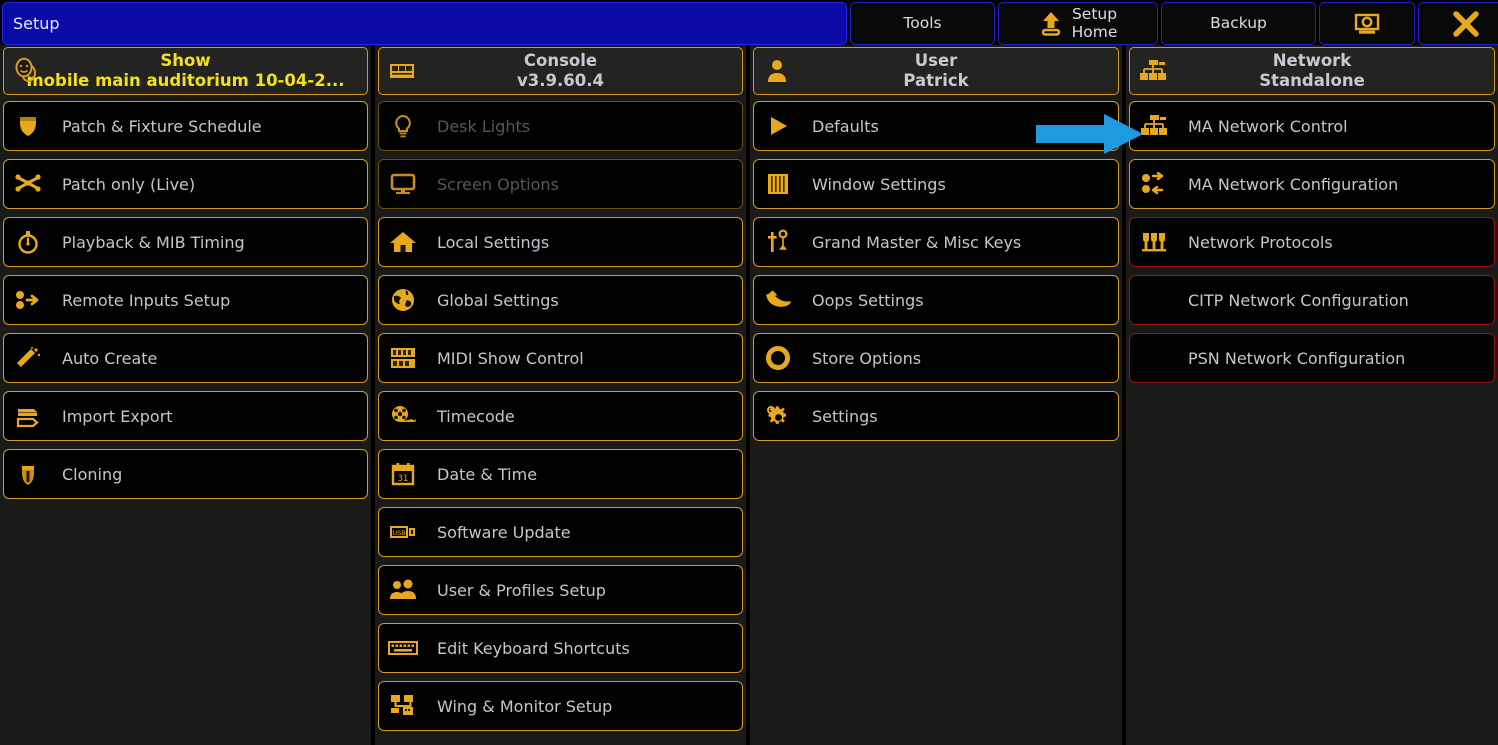 This screenshot has height=745, width=1498. I want to click on menu-item-grand-master-misc-keys: Grand Master & Misc Keys, so click(936, 242).